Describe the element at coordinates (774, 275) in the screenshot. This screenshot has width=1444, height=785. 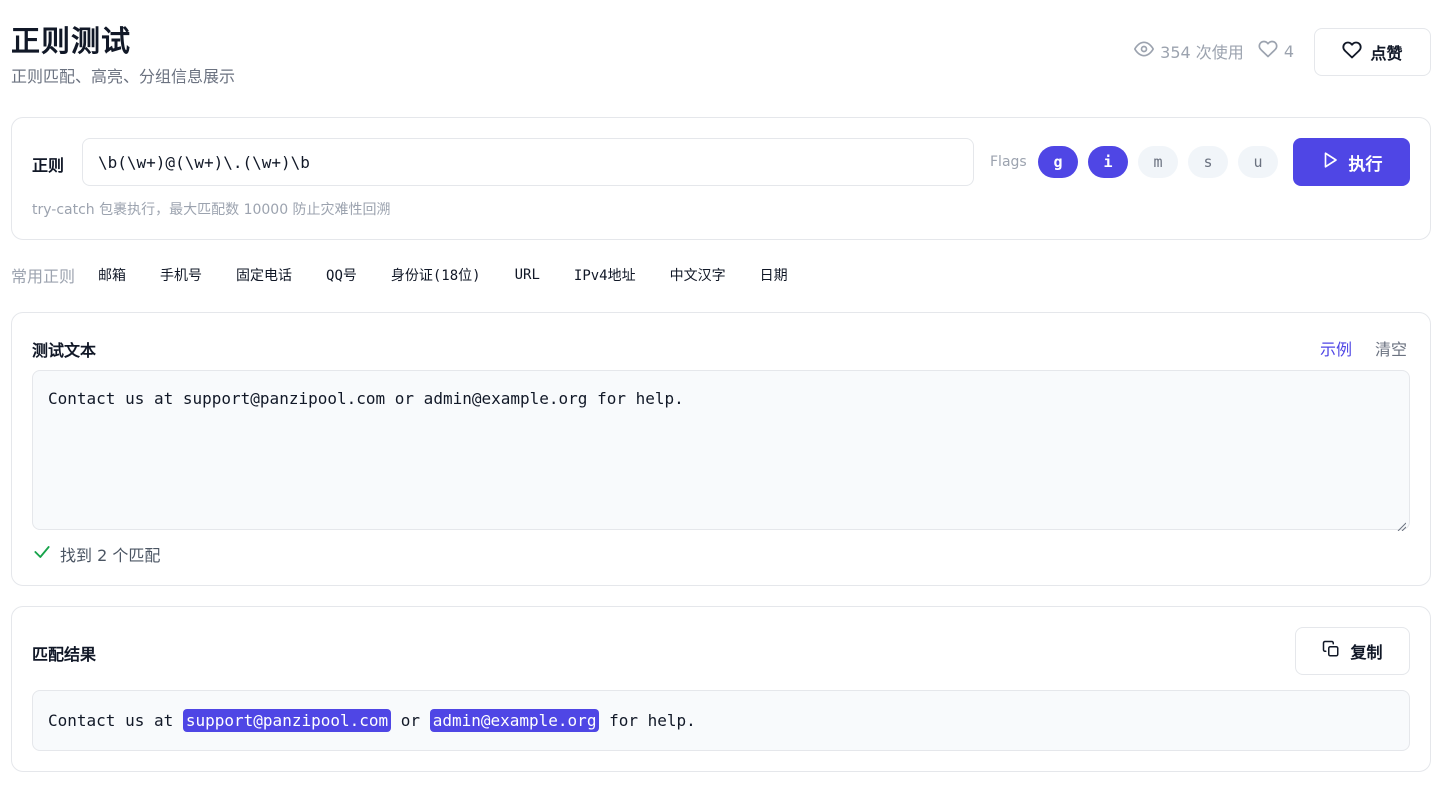
I see `preset-date: 日期` at that location.